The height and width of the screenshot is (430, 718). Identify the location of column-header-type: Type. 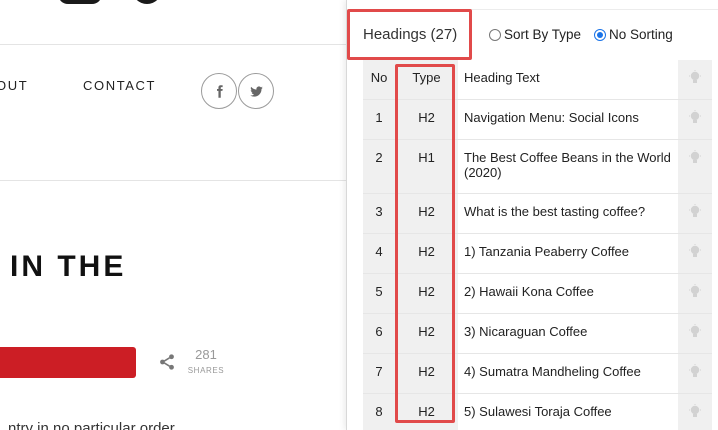
(426, 79).